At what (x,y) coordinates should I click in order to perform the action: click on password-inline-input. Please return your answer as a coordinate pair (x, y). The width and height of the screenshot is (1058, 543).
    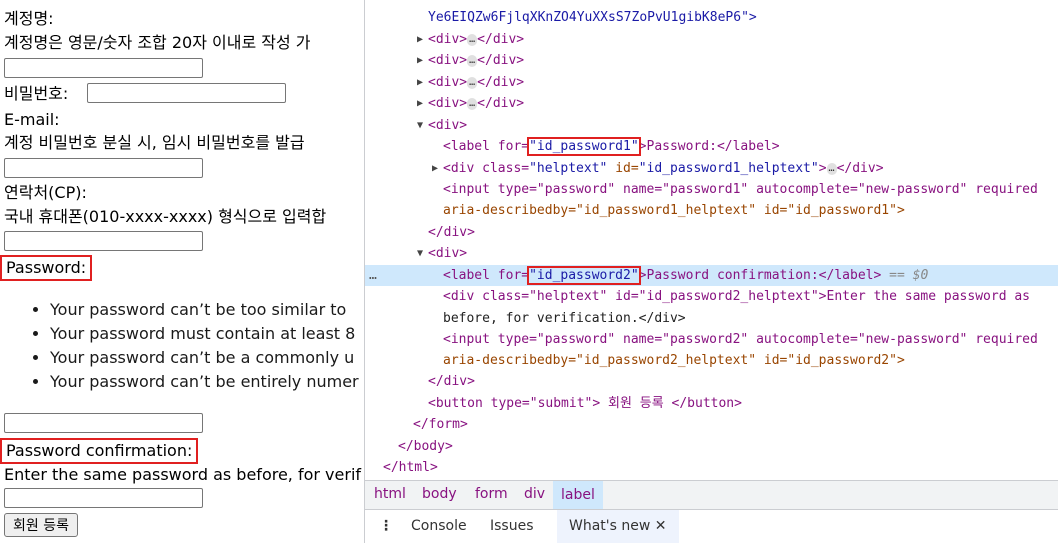
    Looking at the image, I should click on (186, 93).